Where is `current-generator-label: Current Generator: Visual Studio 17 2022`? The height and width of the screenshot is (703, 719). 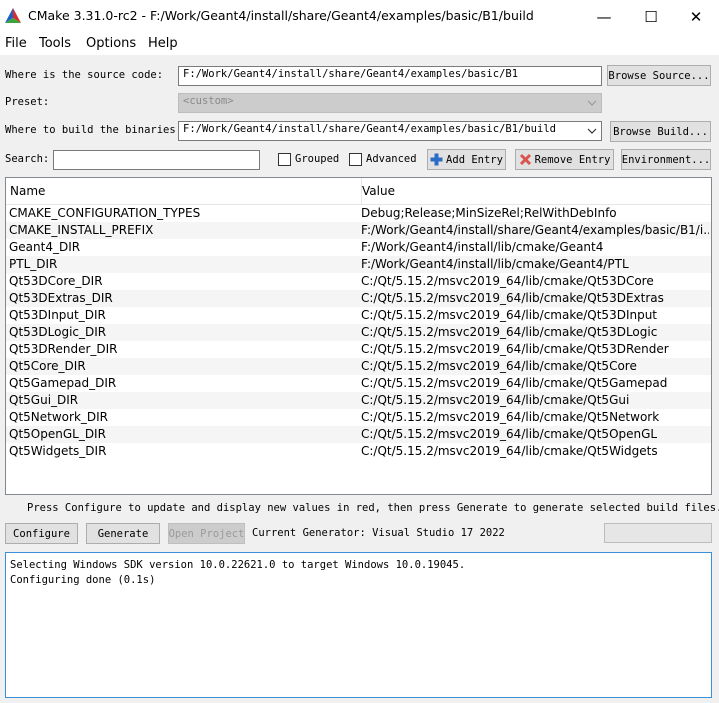 current-generator-label: Current Generator: Visual Studio 17 2022 is located at coordinates (378, 533).